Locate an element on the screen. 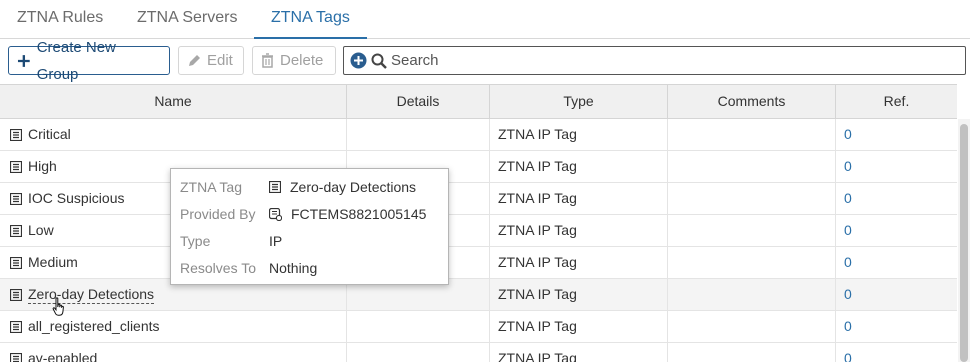 The image size is (970, 362). row-name: all_registered_clients is located at coordinates (94, 326).